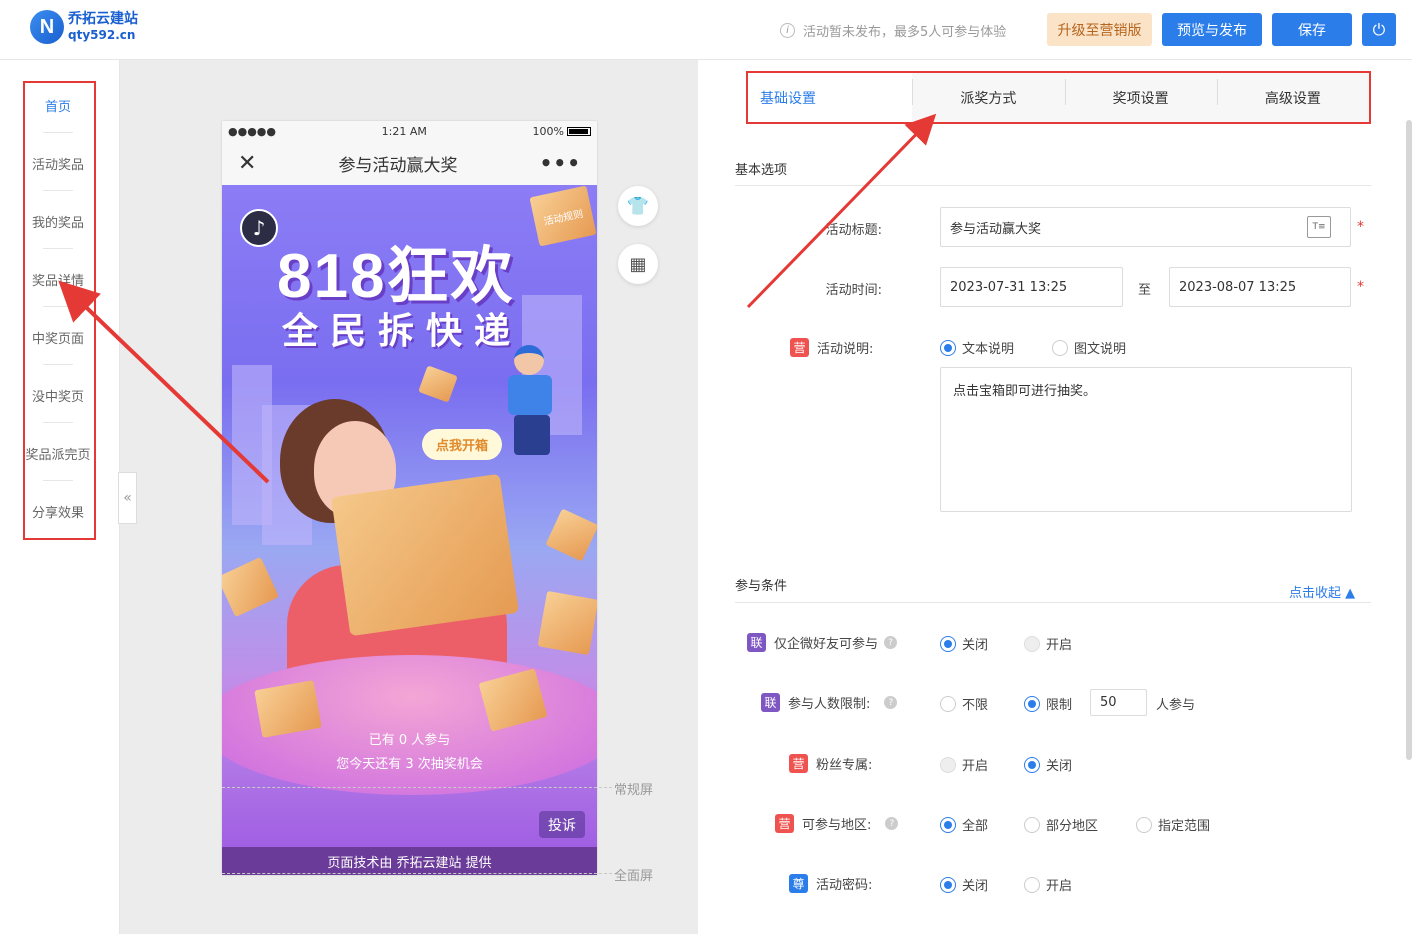 The height and width of the screenshot is (934, 1412). I want to click on fans-on-radio: 开启, so click(964, 764).